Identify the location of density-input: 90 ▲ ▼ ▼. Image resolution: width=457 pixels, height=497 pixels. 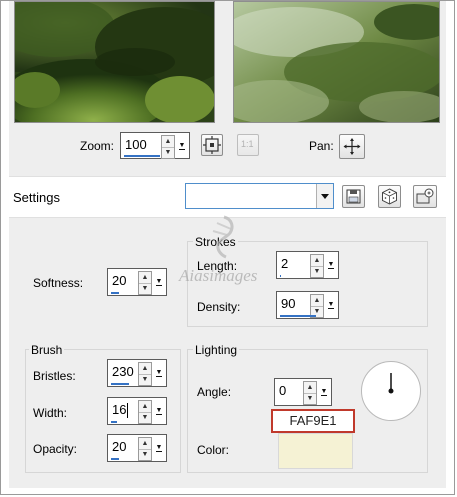
(307, 305).